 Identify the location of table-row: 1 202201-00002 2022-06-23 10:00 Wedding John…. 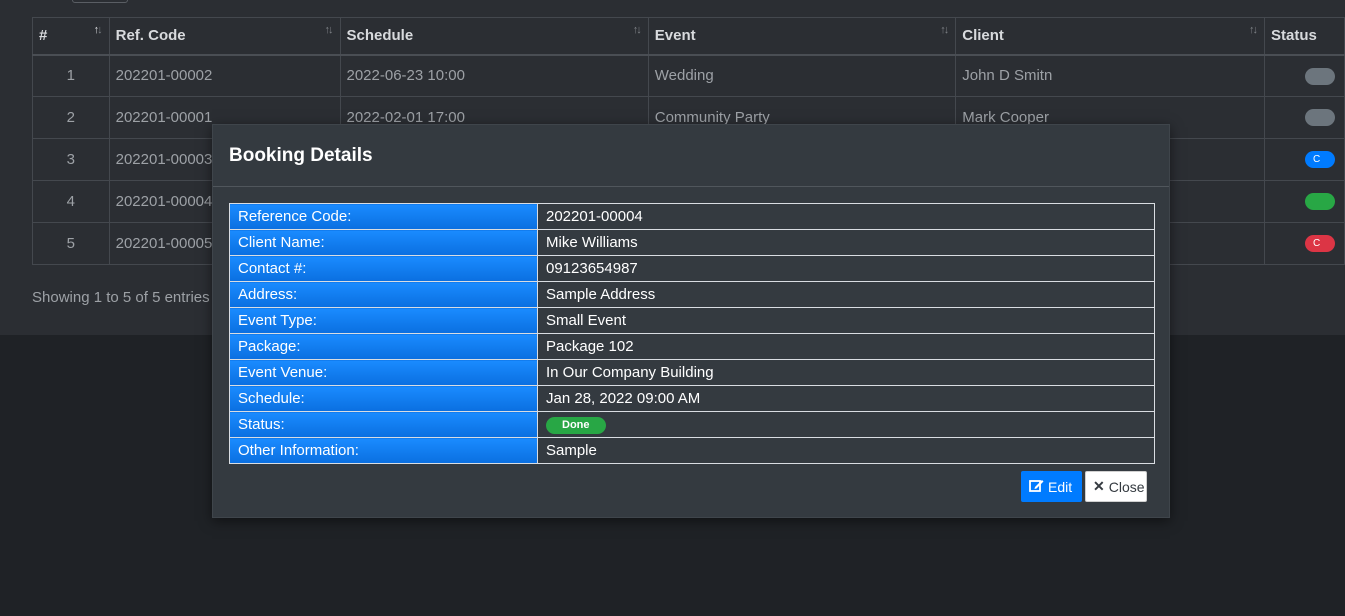
(688, 75).